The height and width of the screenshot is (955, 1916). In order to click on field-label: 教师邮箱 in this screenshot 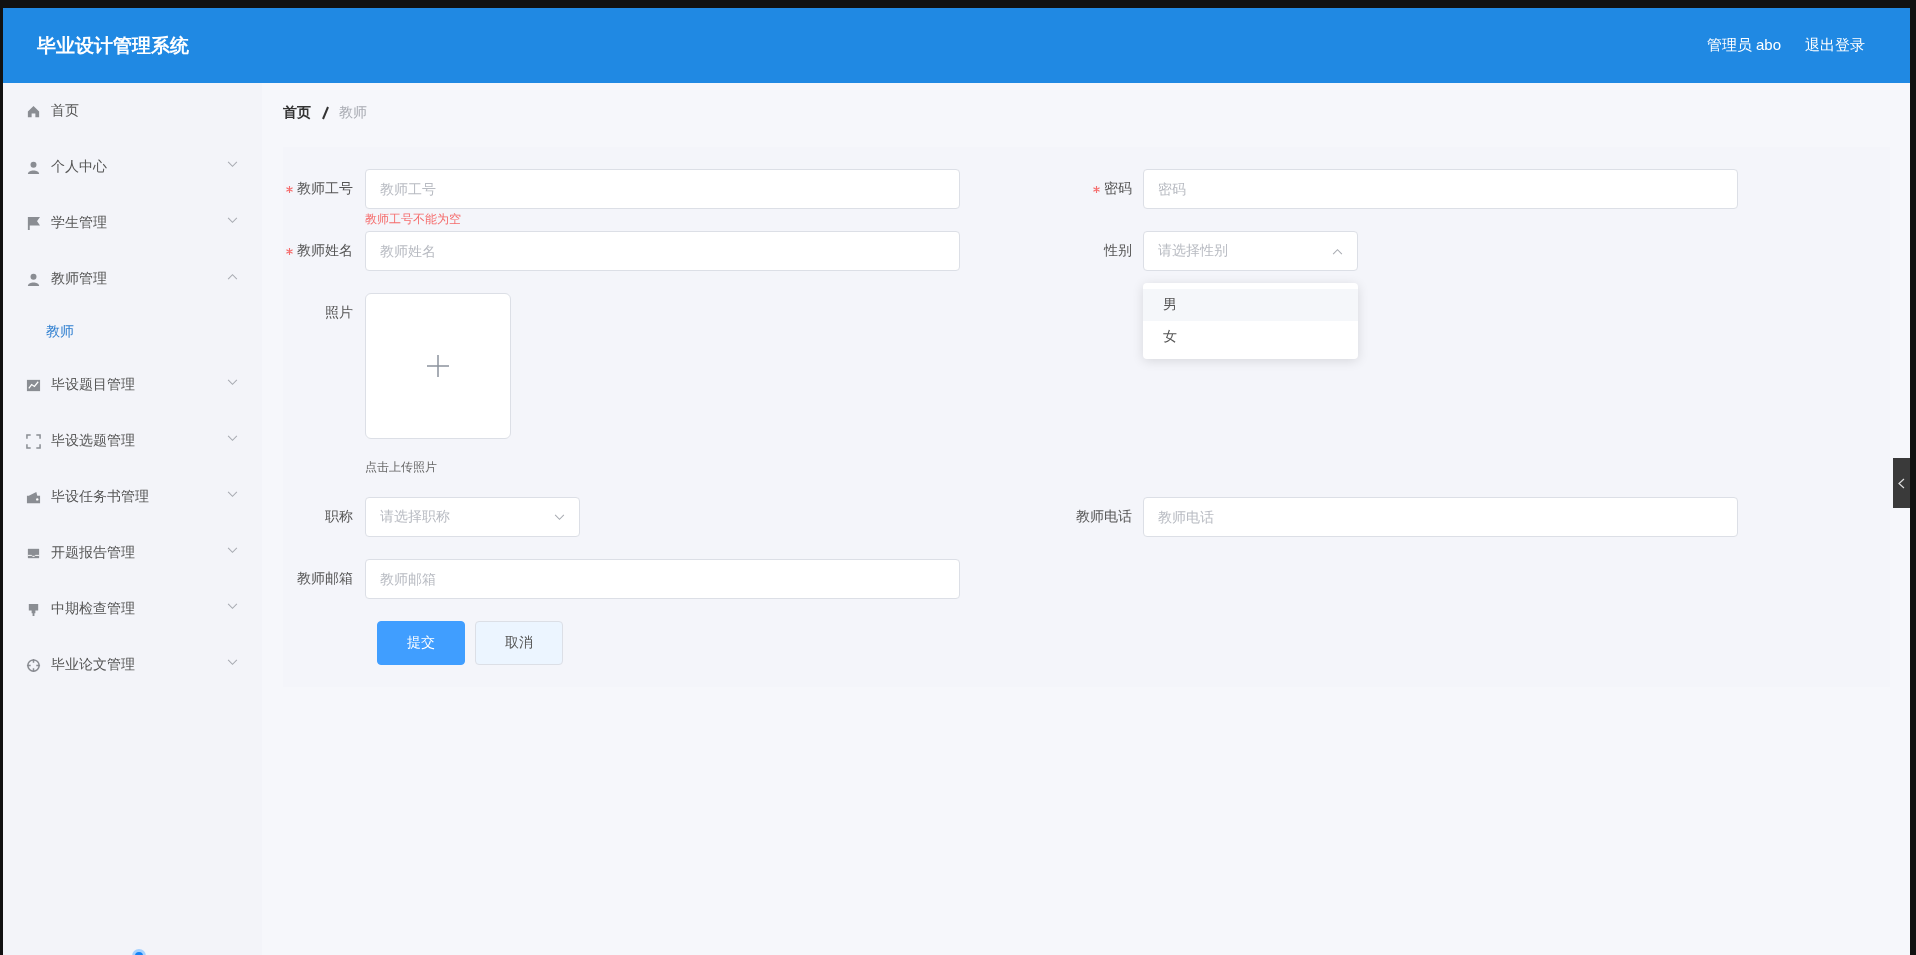, I will do `click(325, 579)`.